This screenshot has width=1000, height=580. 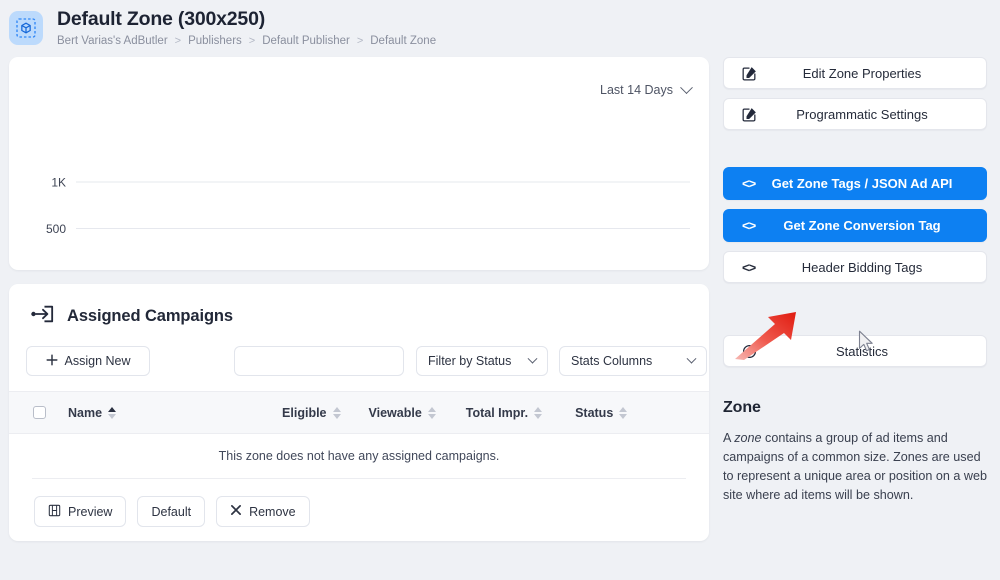 What do you see at coordinates (43, 316) in the screenshot?
I see `assign-arrow-icon` at bounding box center [43, 316].